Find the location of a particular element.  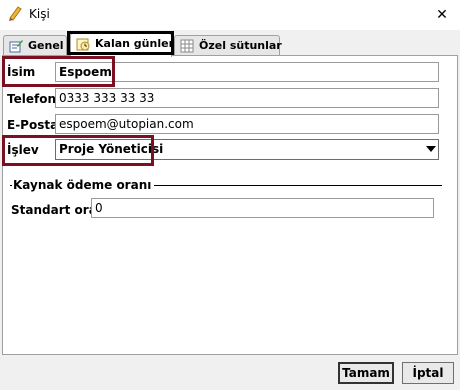

cancel-button: İptal is located at coordinates (428, 373).